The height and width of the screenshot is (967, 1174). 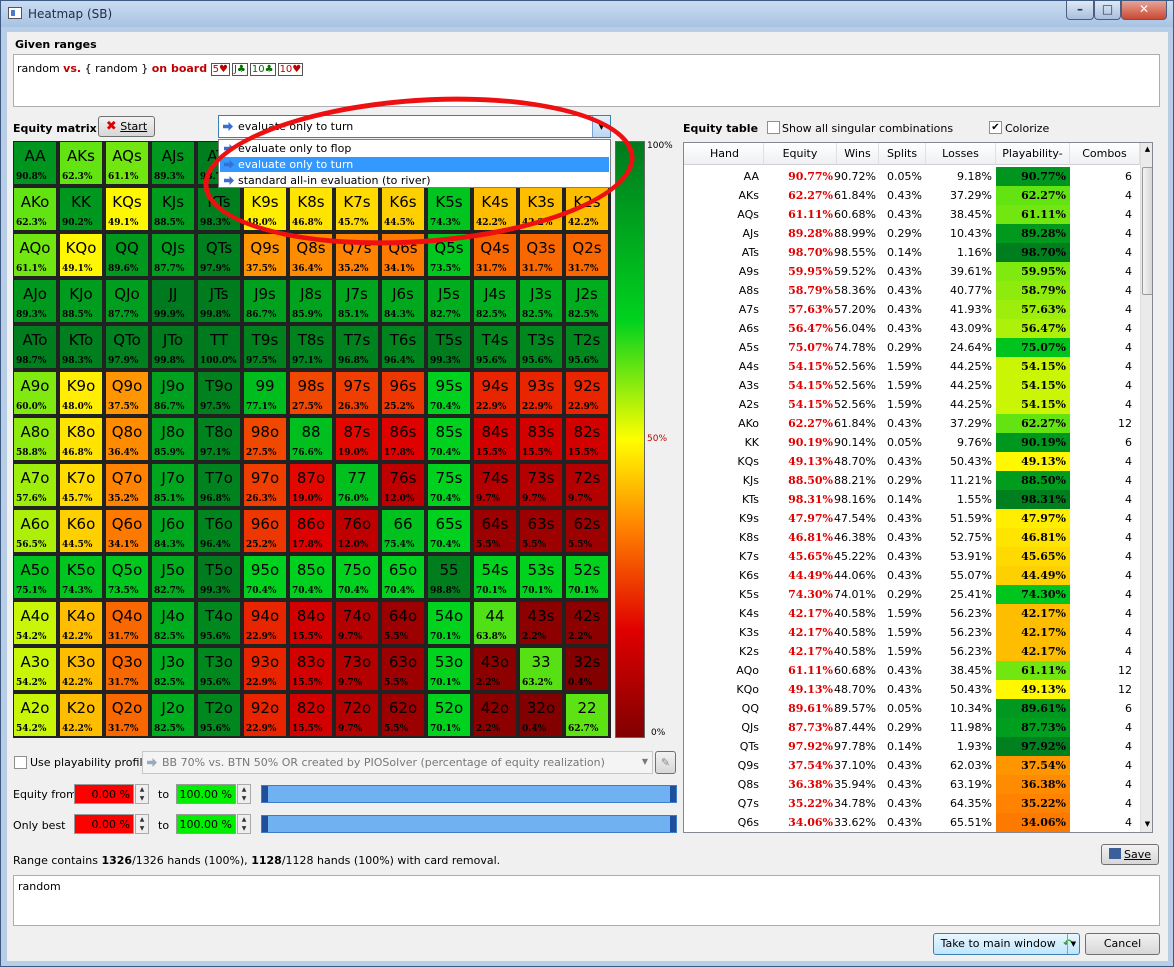 I want to click on chevron-down-icon: ▼, so click(x=1073, y=944).